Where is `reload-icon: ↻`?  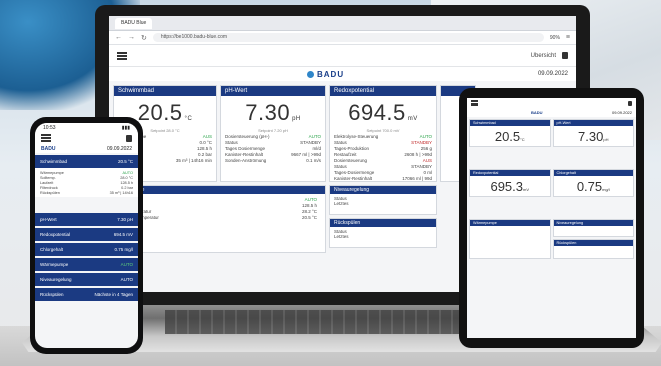
reload-icon: ↻ is located at coordinates (144, 38).